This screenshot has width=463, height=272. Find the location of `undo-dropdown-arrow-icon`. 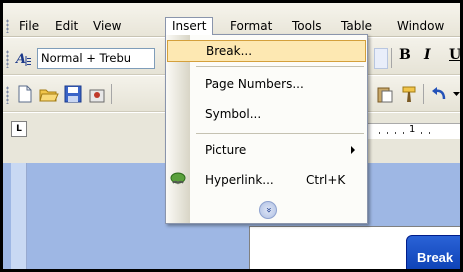

undo-dropdown-arrow-icon is located at coordinates (457, 95).